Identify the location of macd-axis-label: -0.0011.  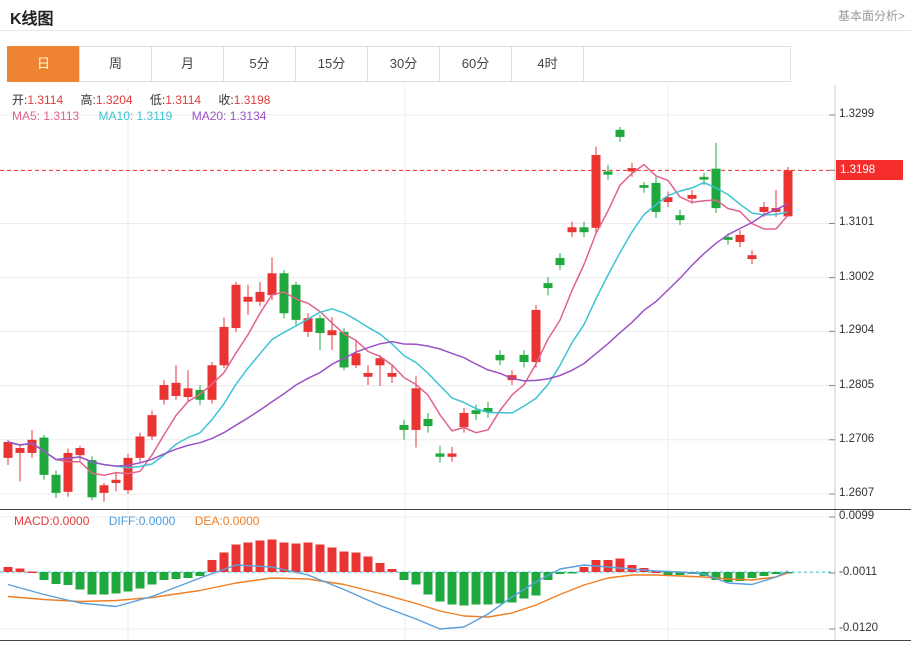
(858, 572).